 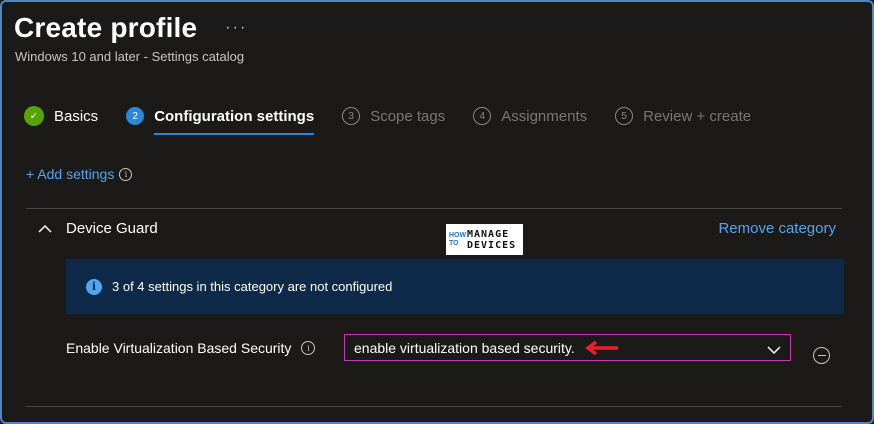 I want to click on title-row: Create profile ···, so click(x=130, y=28).